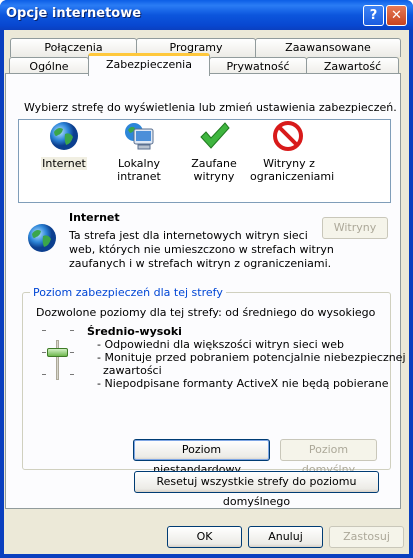 Image resolution: width=413 pixels, height=558 pixels. I want to click on security-slider-track, so click(57, 360).